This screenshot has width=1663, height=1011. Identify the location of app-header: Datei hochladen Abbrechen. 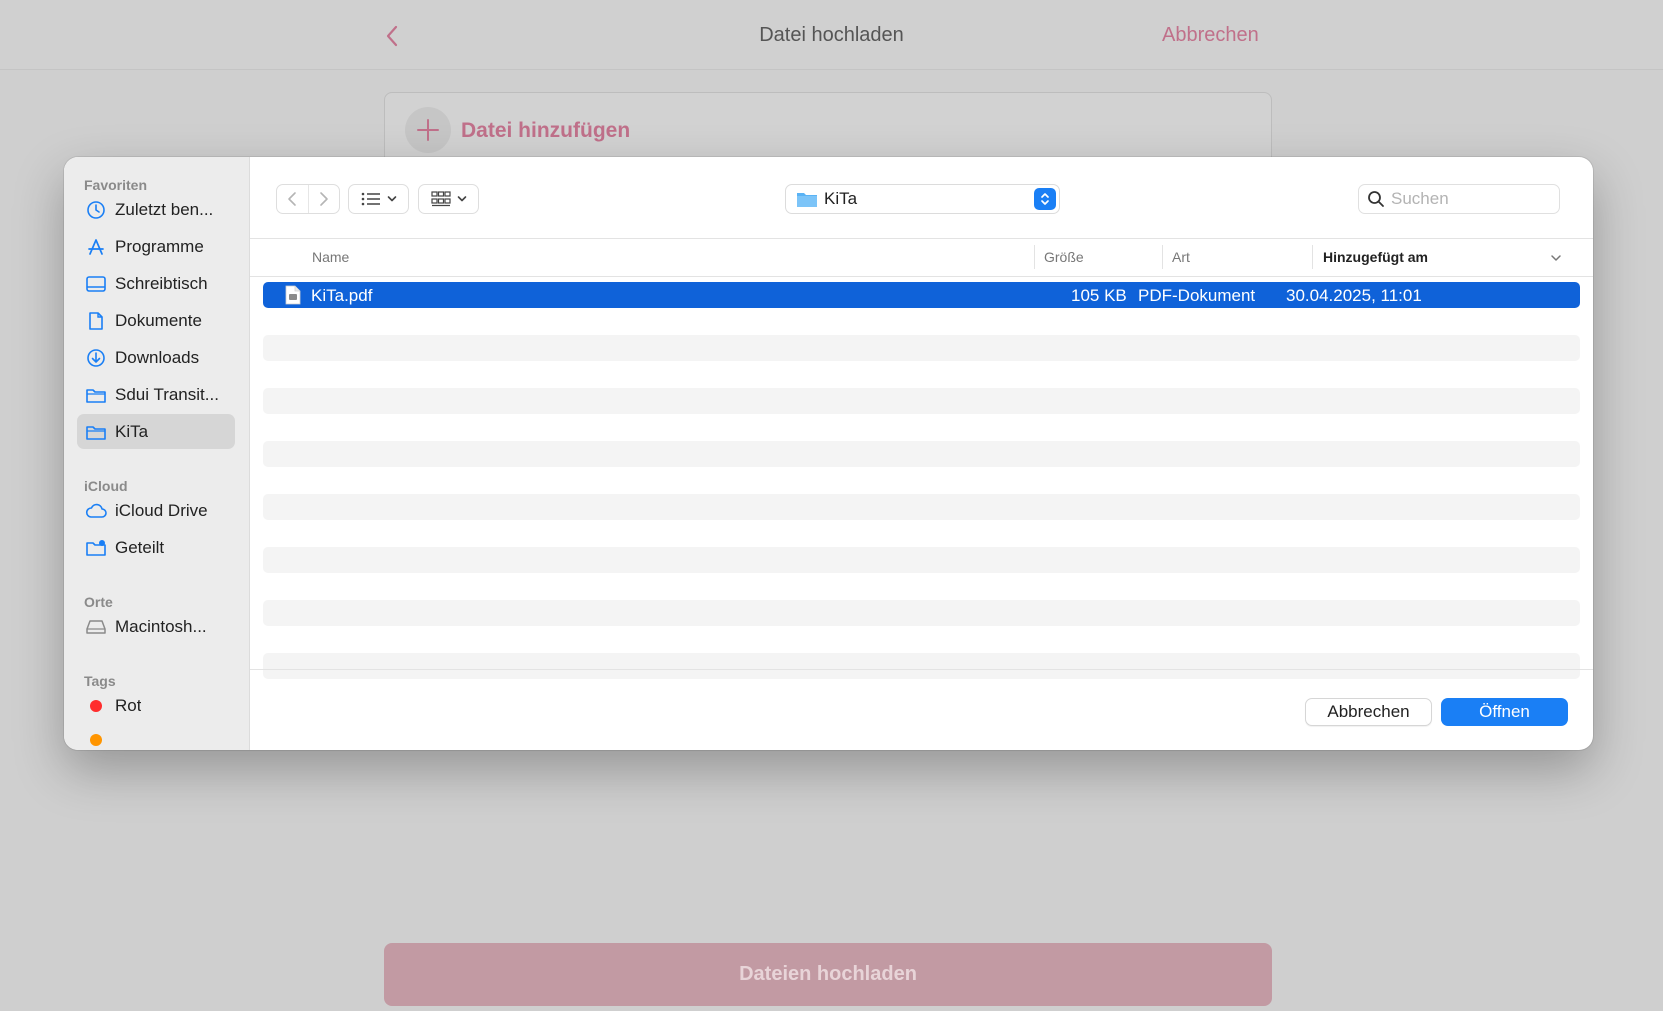
(831, 35).